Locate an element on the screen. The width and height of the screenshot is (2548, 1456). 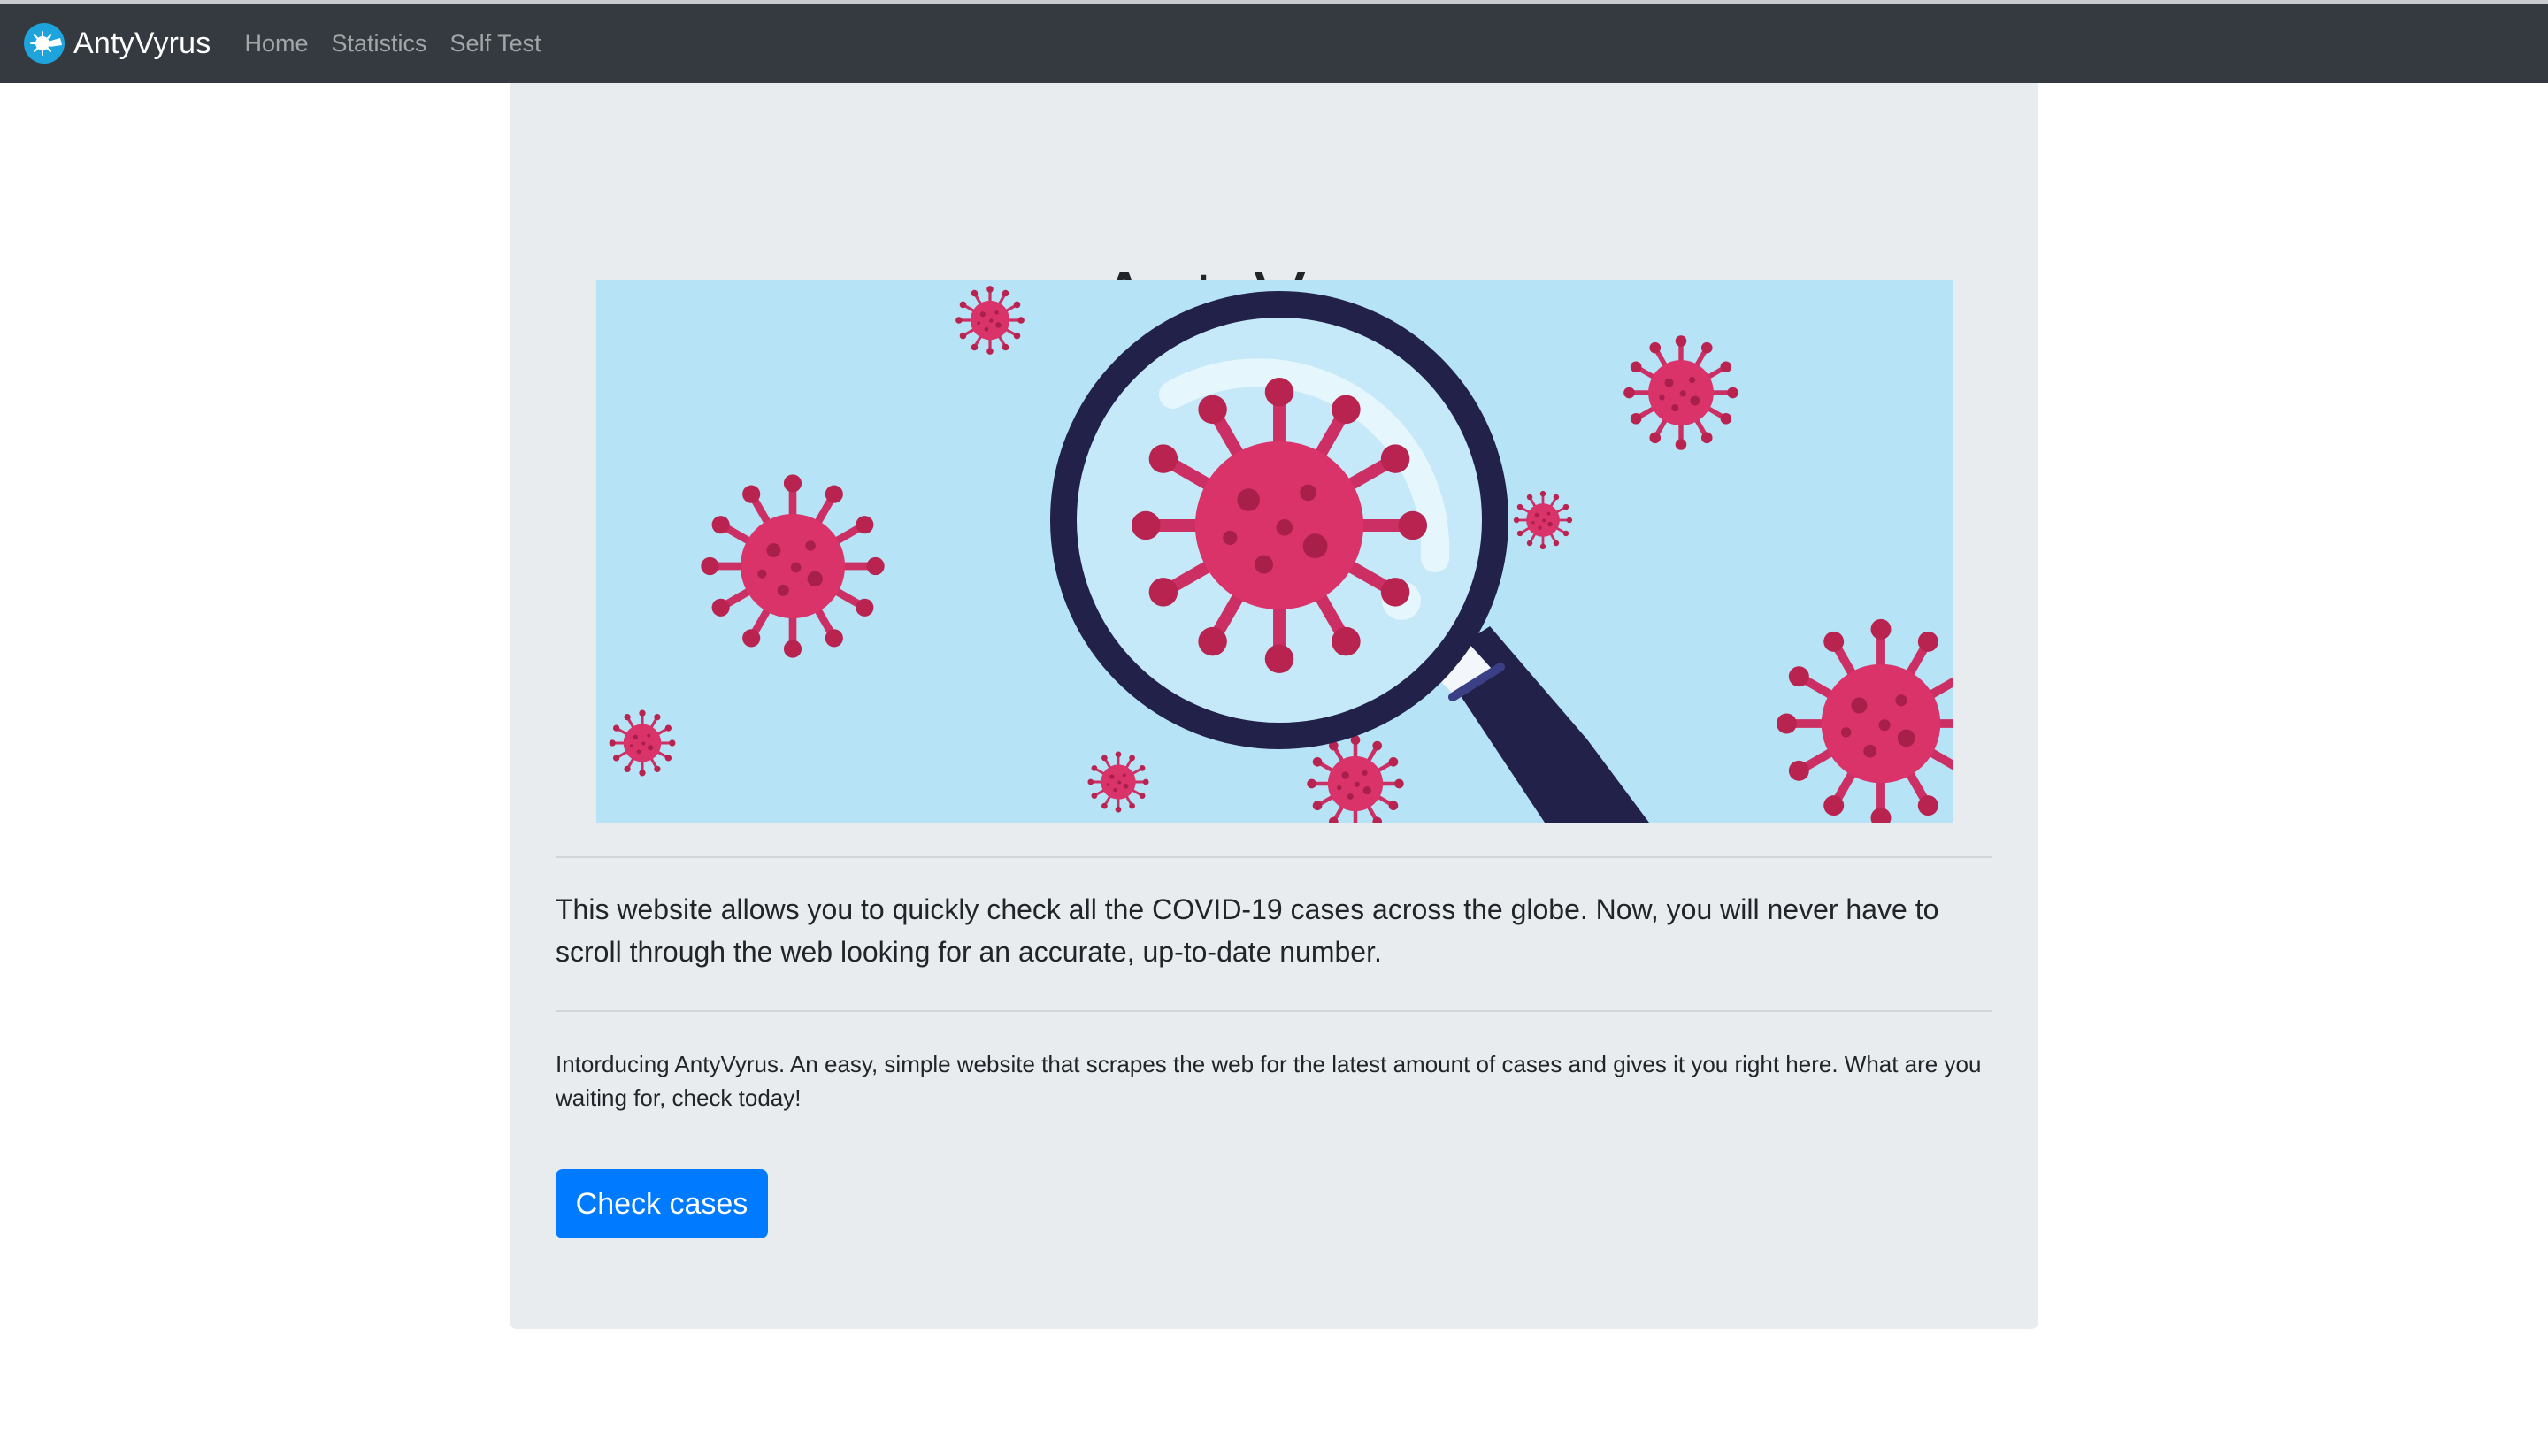
brand-name: AntyVyrus is located at coordinates (142, 43).